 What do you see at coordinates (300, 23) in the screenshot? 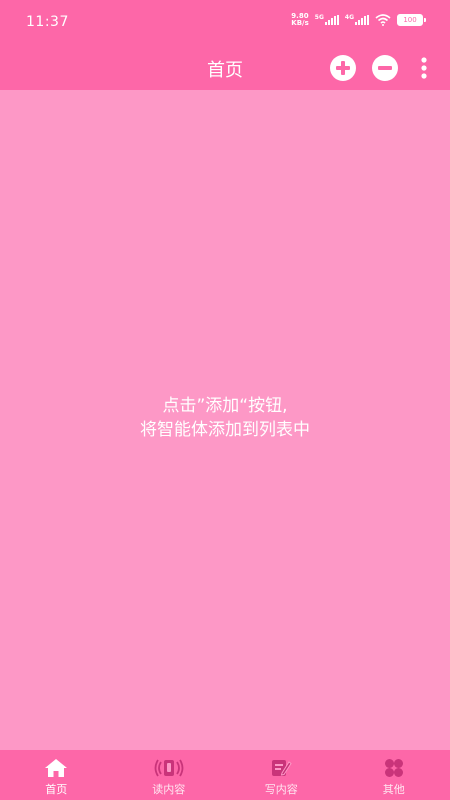
I see `network-speed-unit: KB/s` at bounding box center [300, 23].